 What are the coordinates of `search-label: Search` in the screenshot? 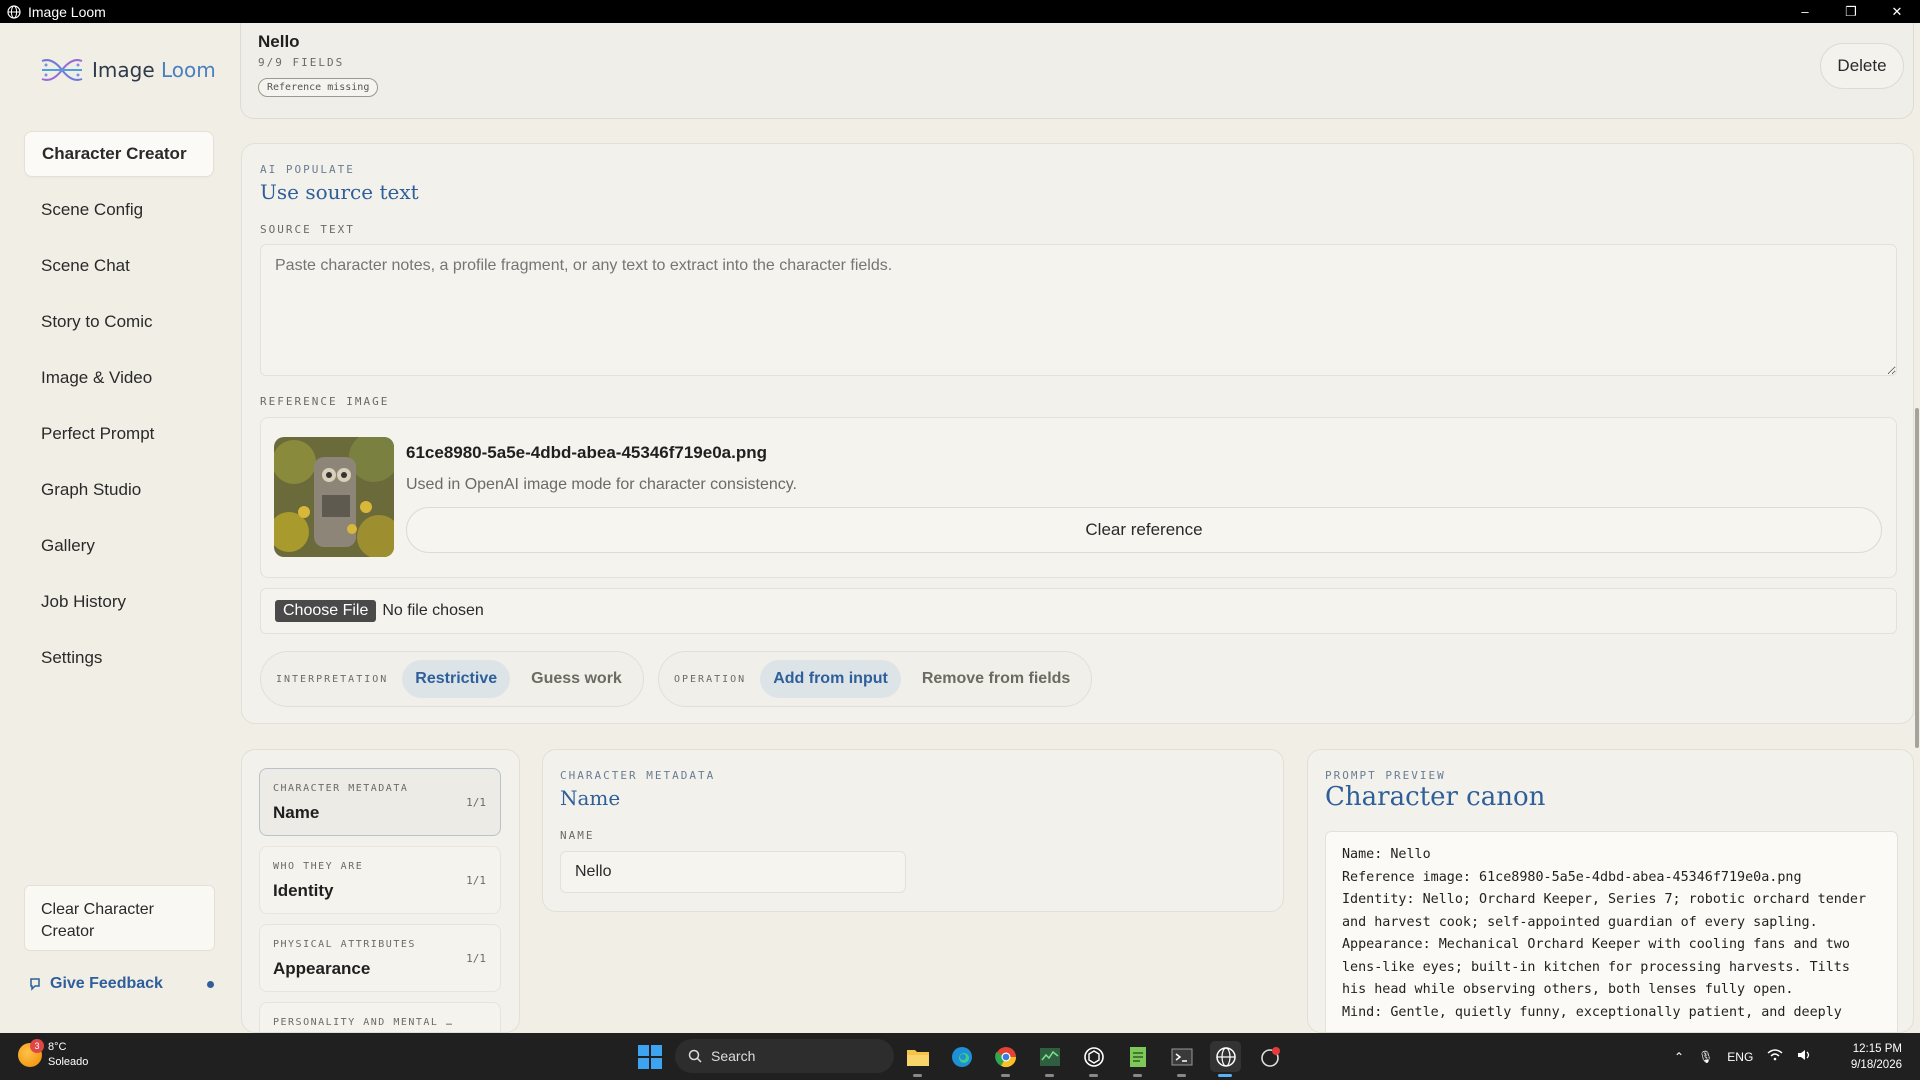 It's located at (733, 1056).